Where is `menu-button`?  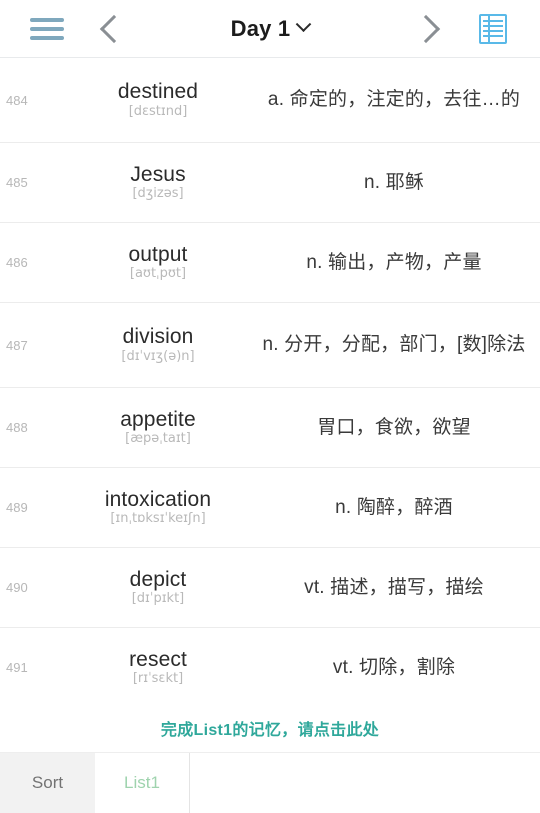
menu-button is located at coordinates (47, 28).